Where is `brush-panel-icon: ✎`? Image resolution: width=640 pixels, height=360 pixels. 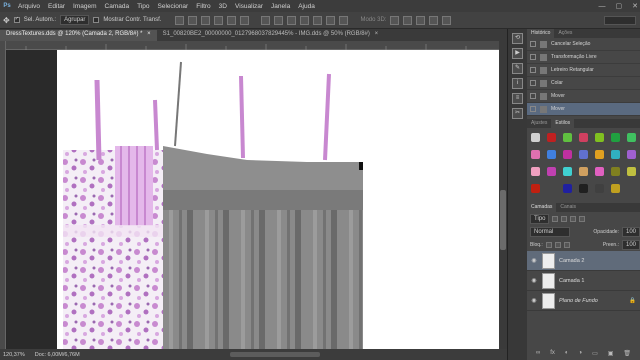
brush-panel-icon: ✎ is located at coordinates (517, 68).